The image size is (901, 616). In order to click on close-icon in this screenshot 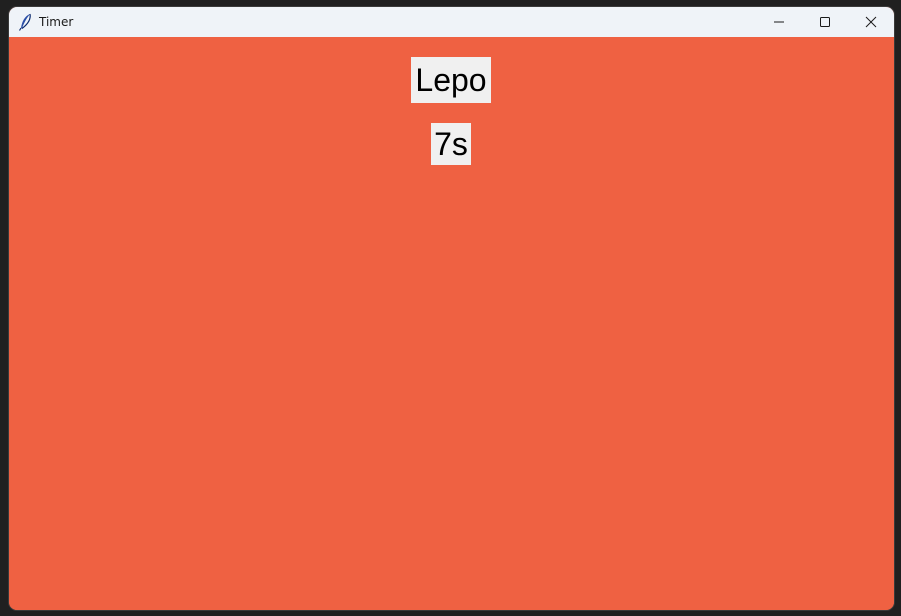, I will do `click(871, 22)`.